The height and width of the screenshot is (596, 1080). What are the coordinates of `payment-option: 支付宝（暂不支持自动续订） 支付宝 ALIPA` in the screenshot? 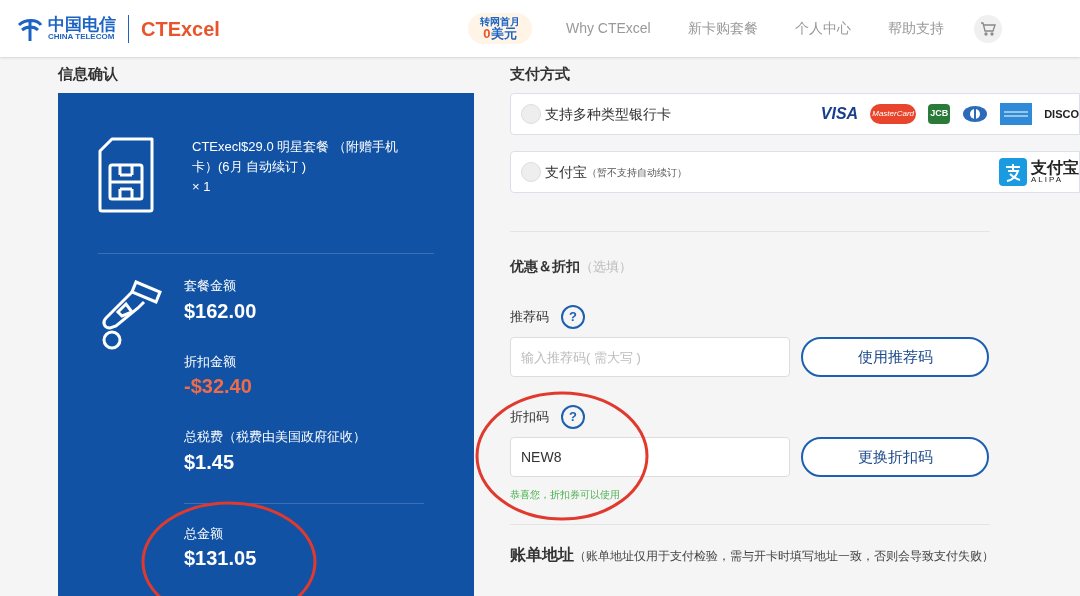 It's located at (795, 172).